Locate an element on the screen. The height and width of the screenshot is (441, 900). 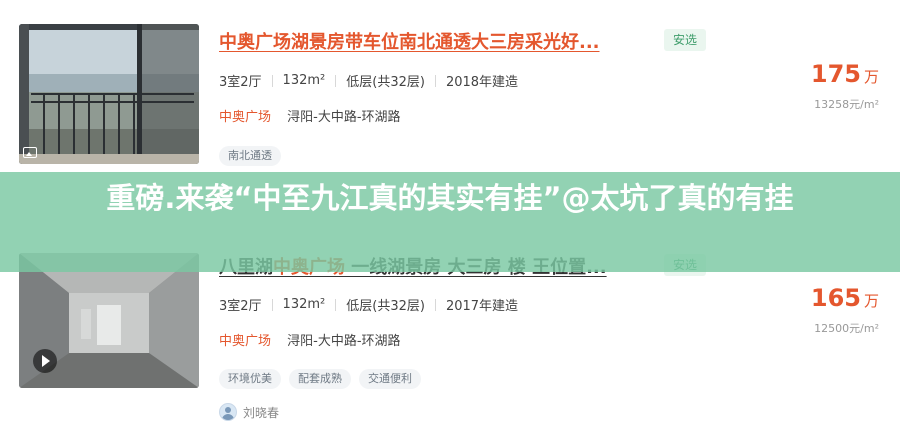
listing-attributes: 3室2厅 132m² 低层(共32层) 2017年建造 is located at coordinates (368, 304).